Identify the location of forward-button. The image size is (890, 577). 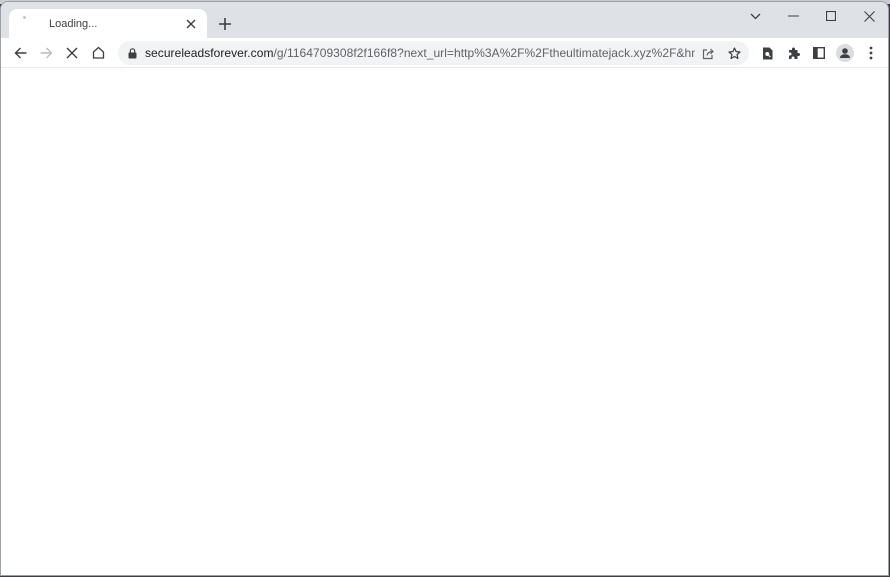
(46, 53).